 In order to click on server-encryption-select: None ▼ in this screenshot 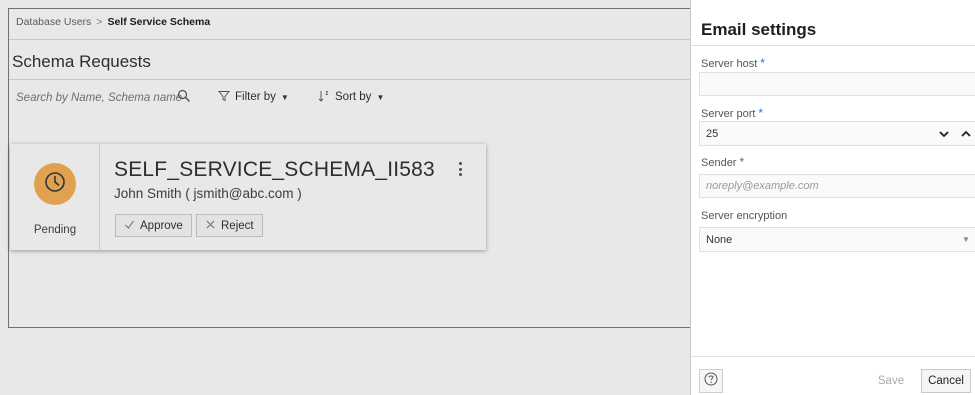, I will do `click(837, 239)`.